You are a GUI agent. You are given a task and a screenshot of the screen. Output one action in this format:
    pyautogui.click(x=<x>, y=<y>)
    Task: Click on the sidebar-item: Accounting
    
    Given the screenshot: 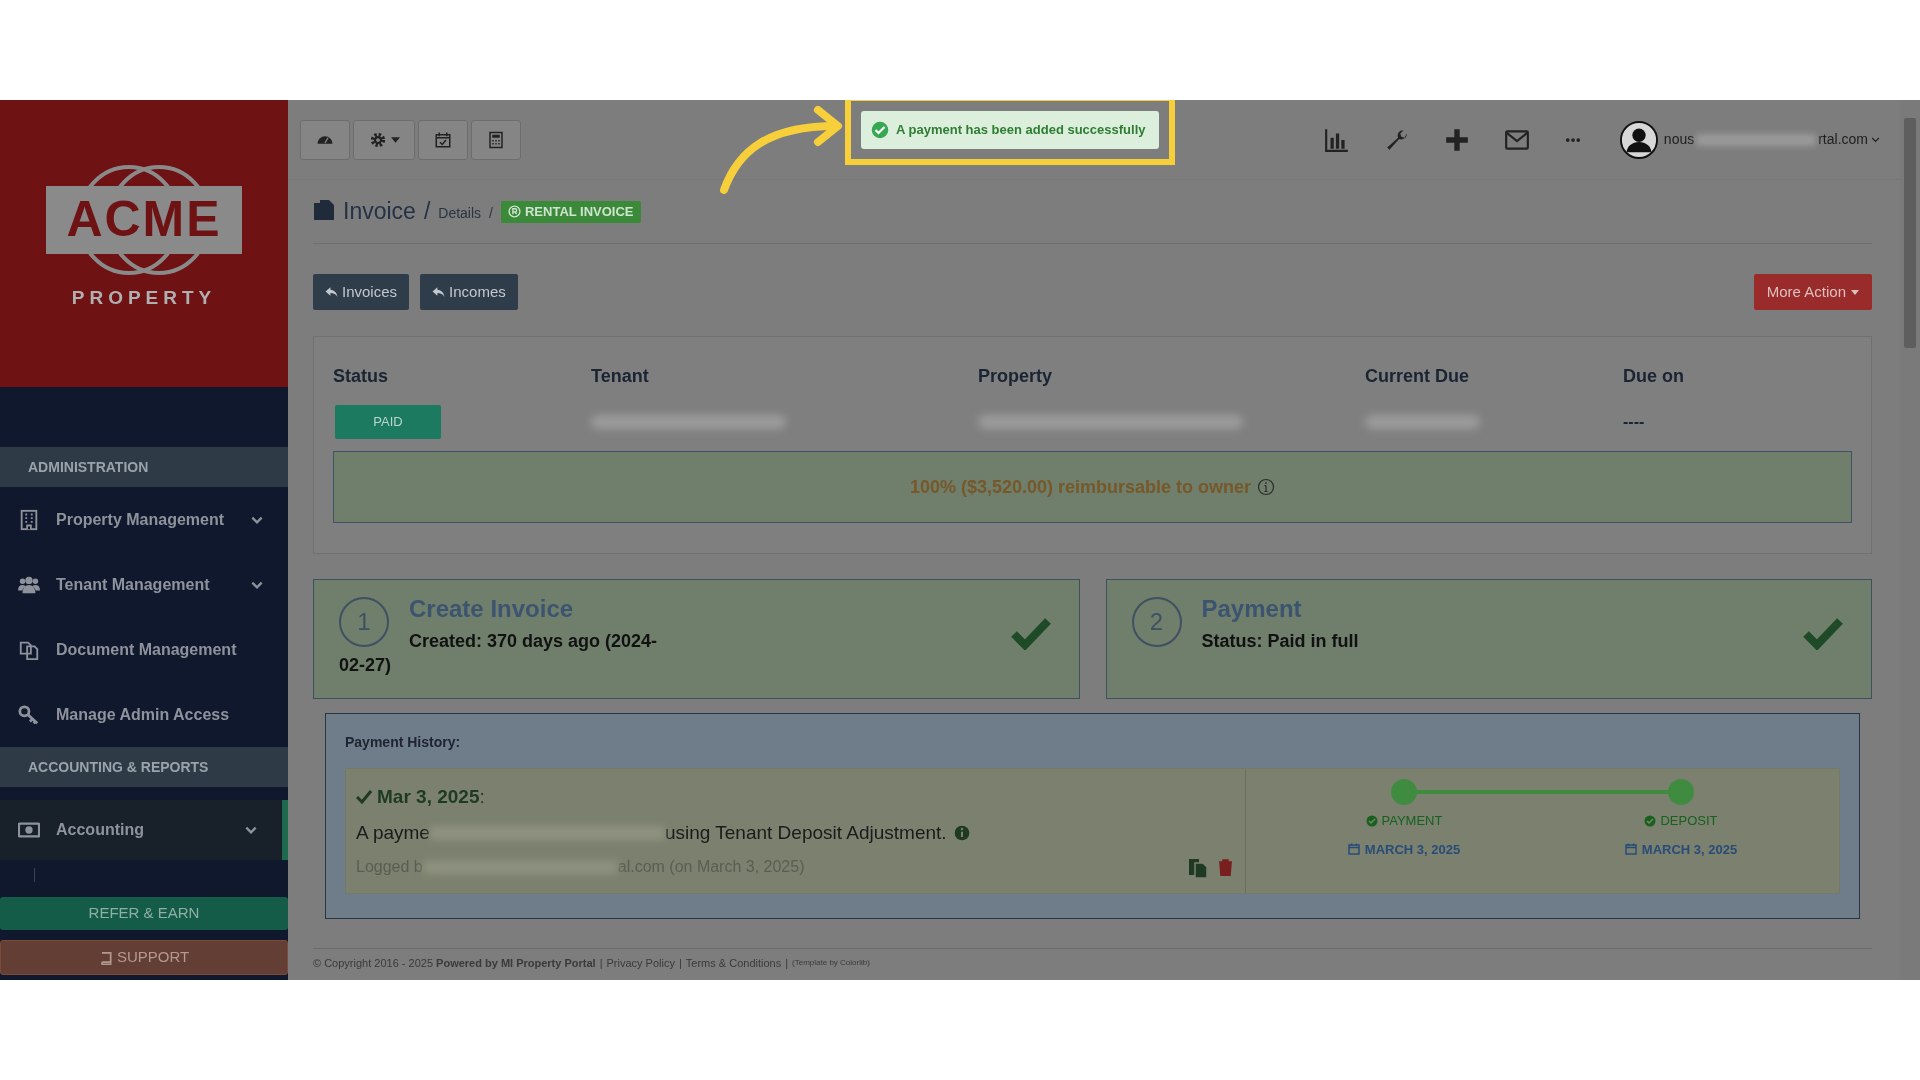 What is the action you would take?
    pyautogui.click(x=144, y=830)
    